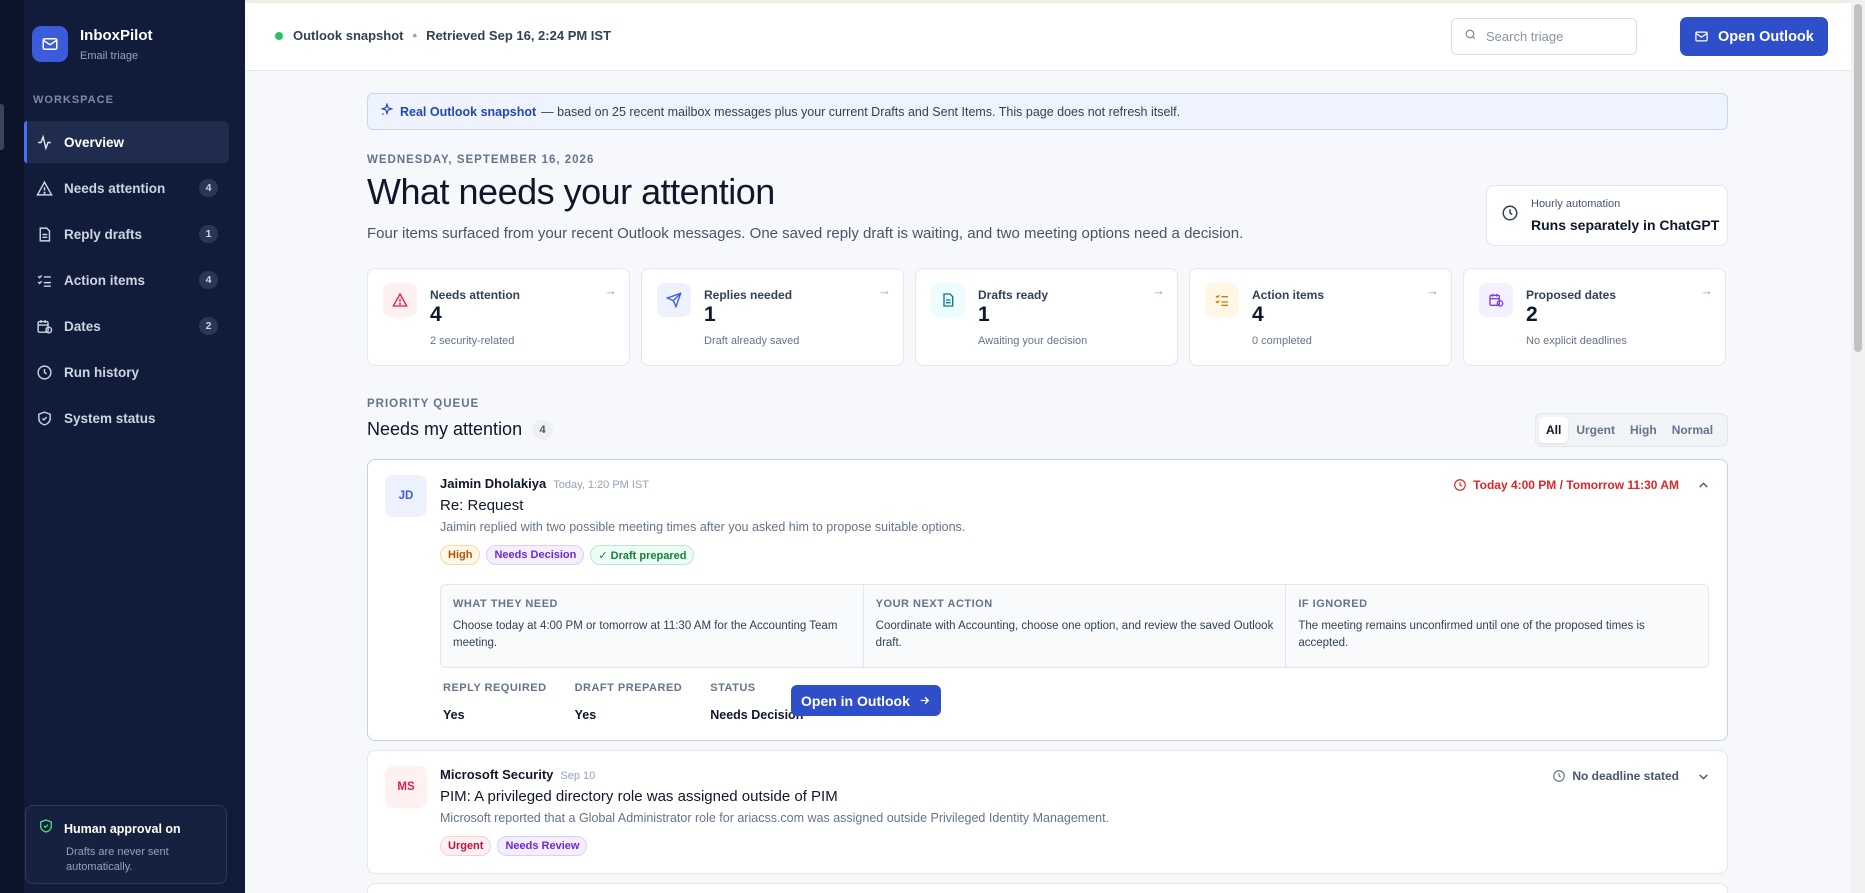 The width and height of the screenshot is (1865, 893). I want to click on sidebar-item-label: Action items, so click(105, 280).